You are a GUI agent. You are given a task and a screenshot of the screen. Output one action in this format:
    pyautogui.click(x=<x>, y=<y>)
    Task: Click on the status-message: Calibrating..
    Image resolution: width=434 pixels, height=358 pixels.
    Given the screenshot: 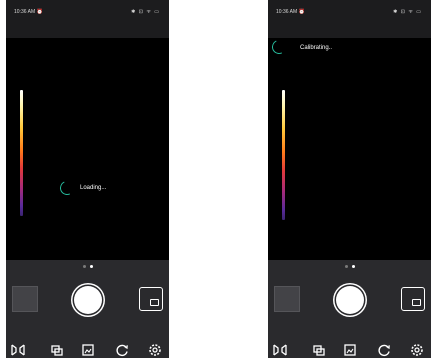 What is the action you would take?
    pyautogui.click(x=316, y=48)
    